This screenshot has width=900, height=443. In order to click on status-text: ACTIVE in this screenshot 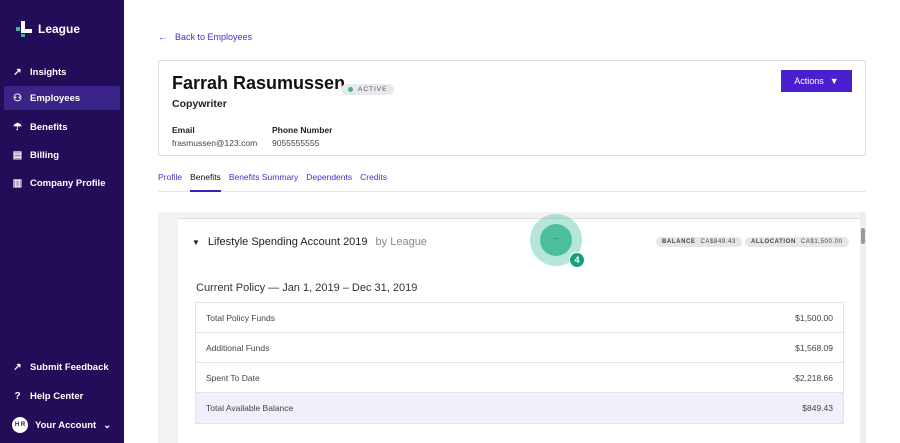, I will do `click(373, 89)`.